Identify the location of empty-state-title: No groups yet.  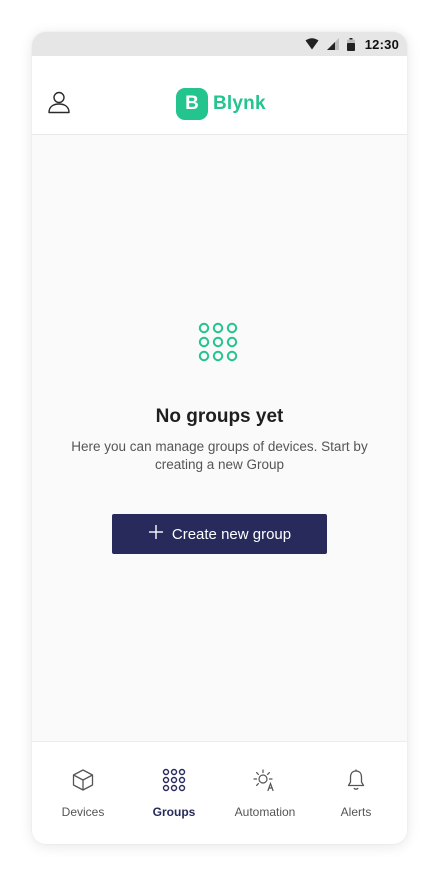
(219, 416).